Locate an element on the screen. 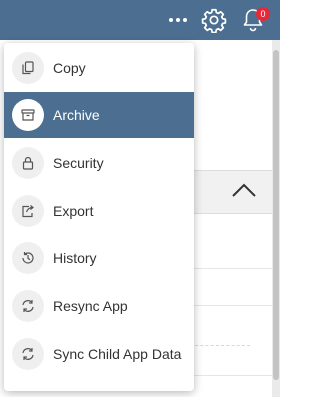  menu-item-label: Archive is located at coordinates (76, 115).